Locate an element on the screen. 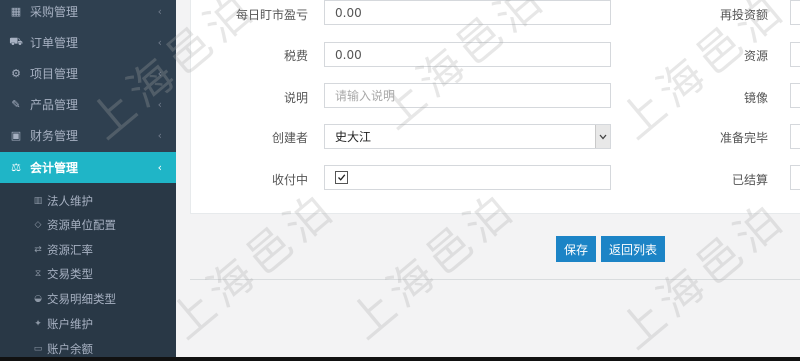  settled-label: 已结算 is located at coordinates (749, 180).